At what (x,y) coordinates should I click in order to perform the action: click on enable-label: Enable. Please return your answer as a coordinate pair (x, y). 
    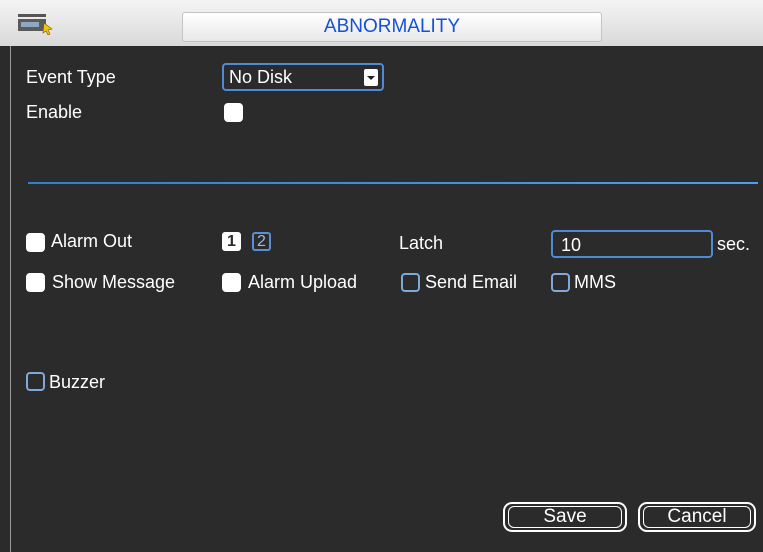
    Looking at the image, I should click on (54, 112).